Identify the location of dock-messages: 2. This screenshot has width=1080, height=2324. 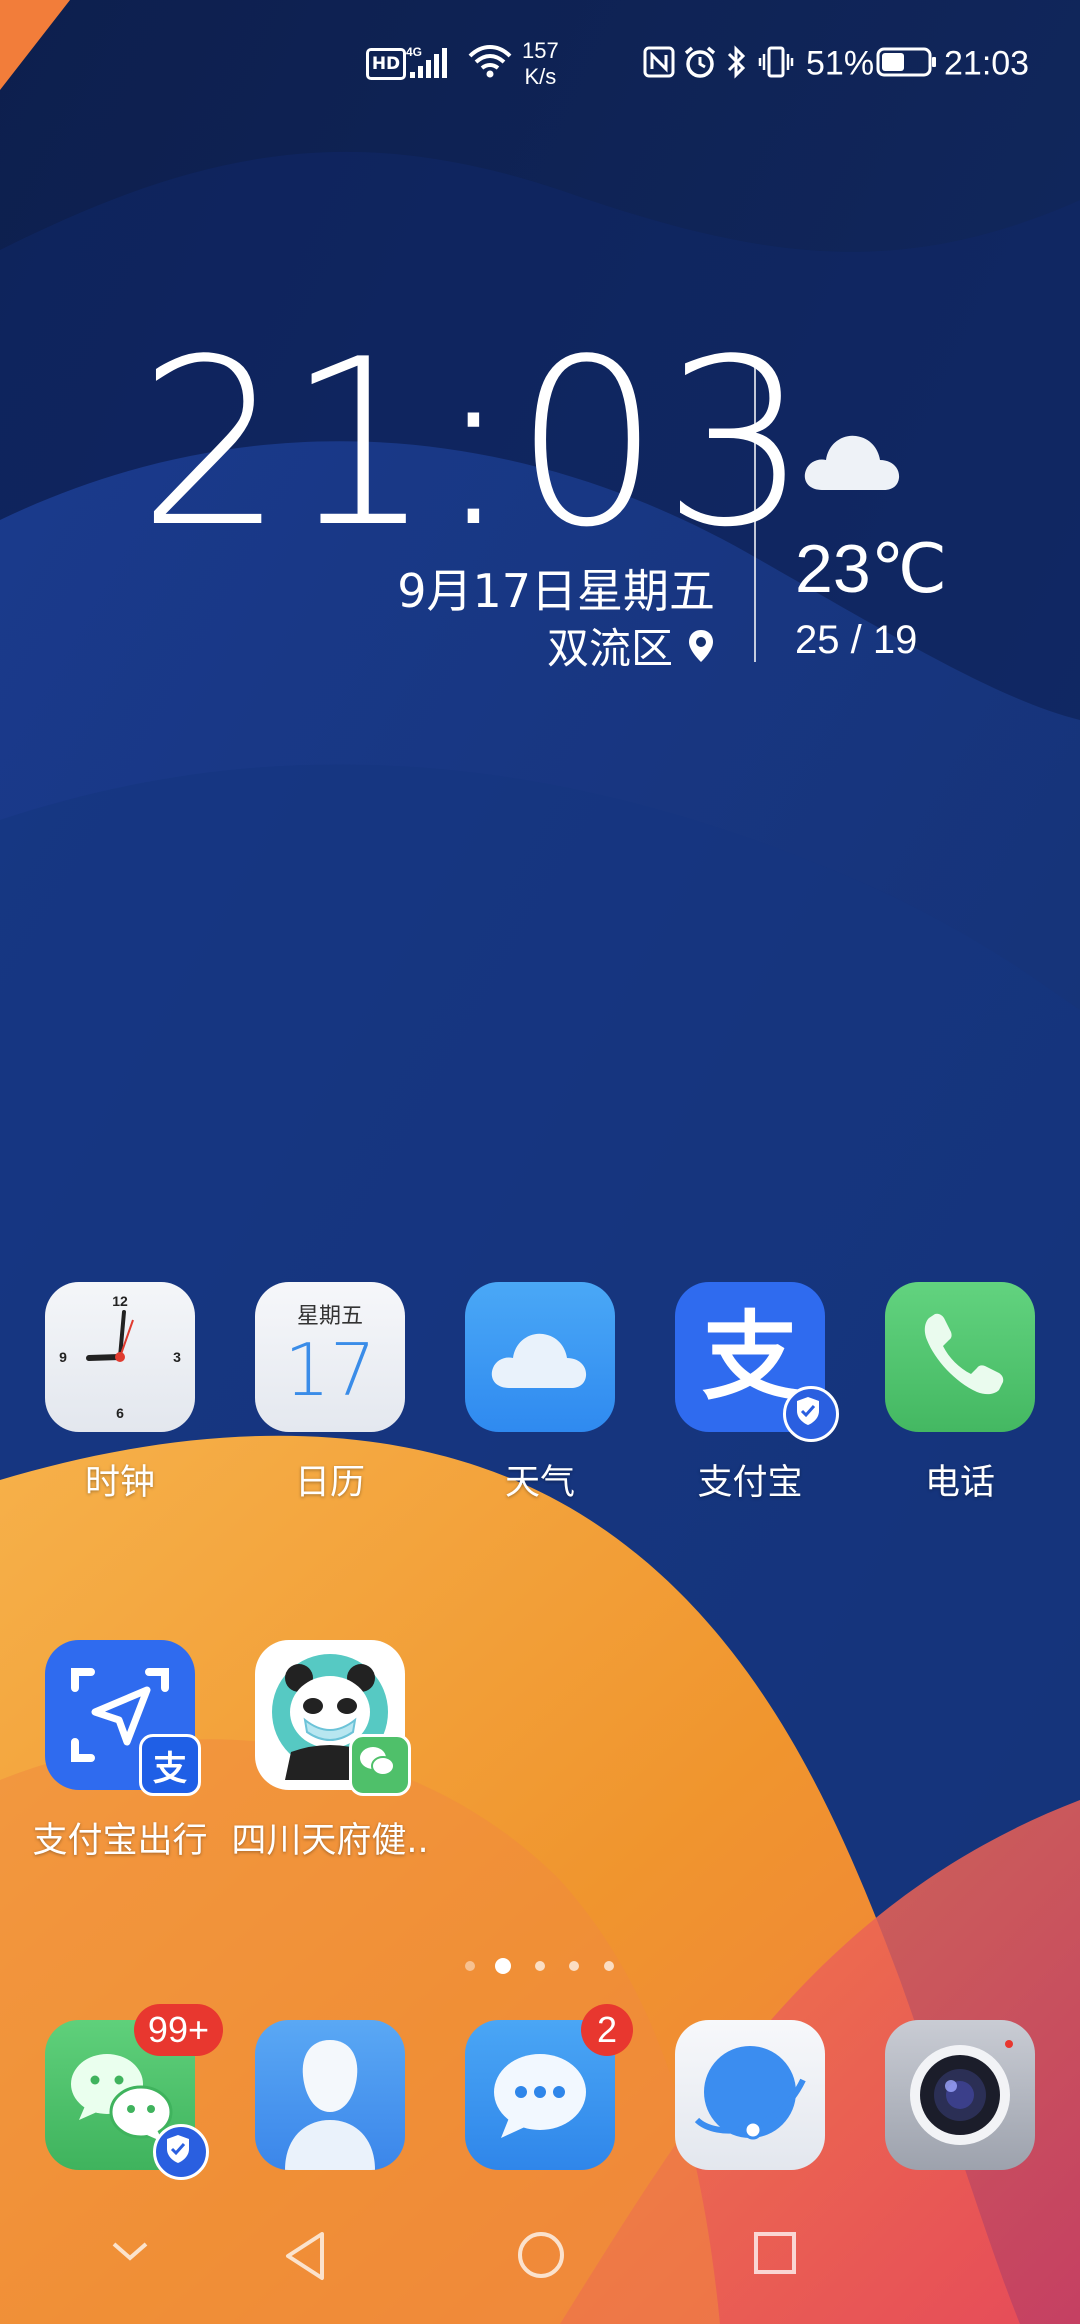
(540, 2087).